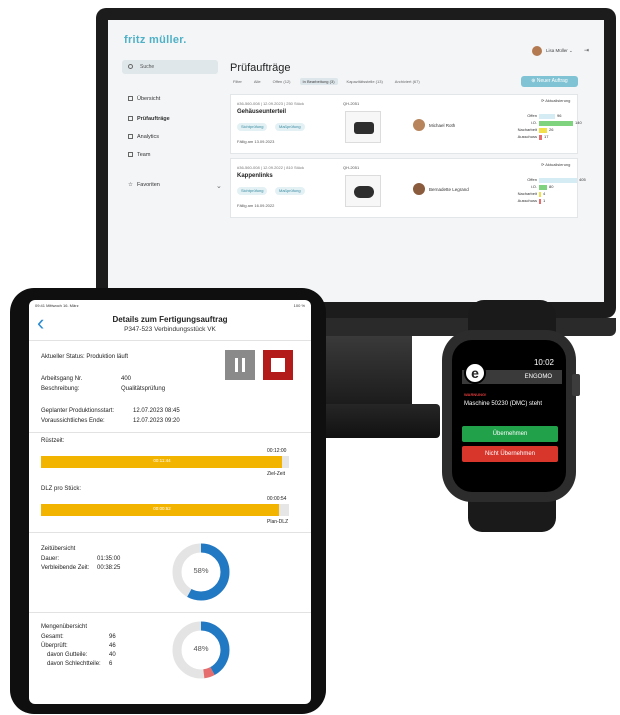 The height and width of the screenshot is (715, 620). Describe the element at coordinates (510, 434) in the screenshot. I see `accept-button: Übernehmen` at that location.